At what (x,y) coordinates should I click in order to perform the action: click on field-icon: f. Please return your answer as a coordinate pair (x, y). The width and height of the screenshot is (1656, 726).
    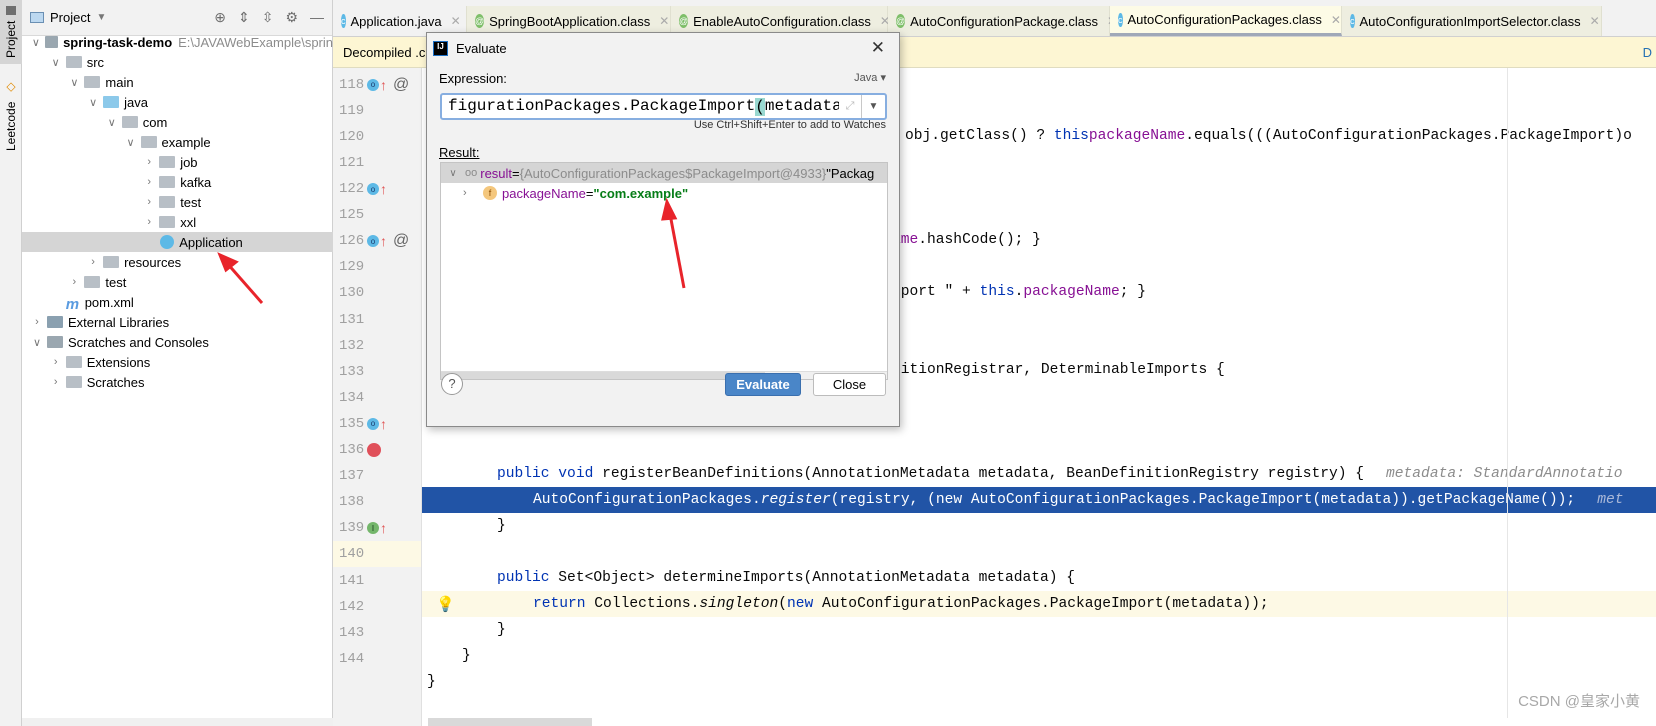
    Looking at the image, I should click on (490, 193).